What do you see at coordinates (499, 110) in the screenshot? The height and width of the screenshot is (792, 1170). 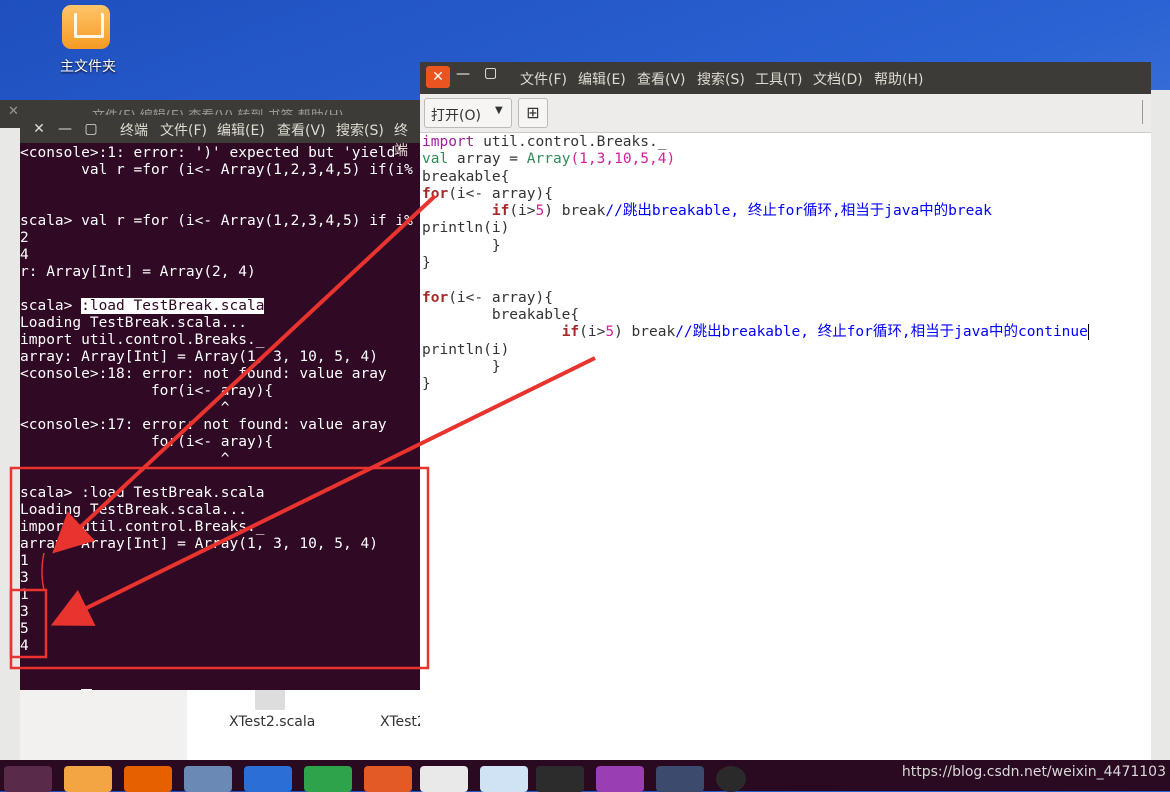 I see `chevron-down-icon: ▼` at bounding box center [499, 110].